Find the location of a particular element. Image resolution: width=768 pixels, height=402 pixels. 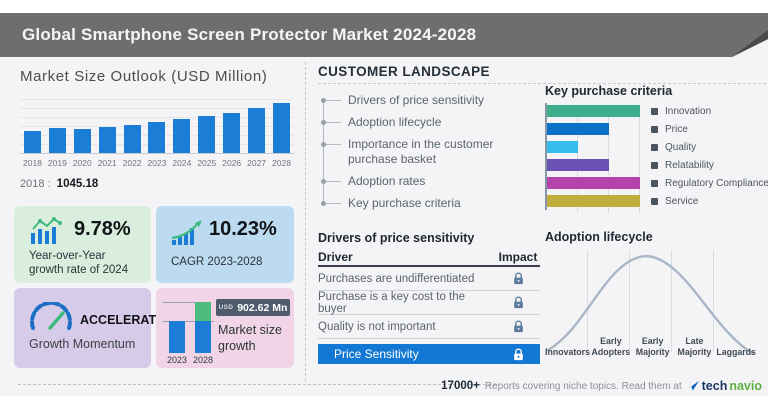

yoy-label: Year-over-Year growth rate of 2024 is located at coordinates (78, 263).